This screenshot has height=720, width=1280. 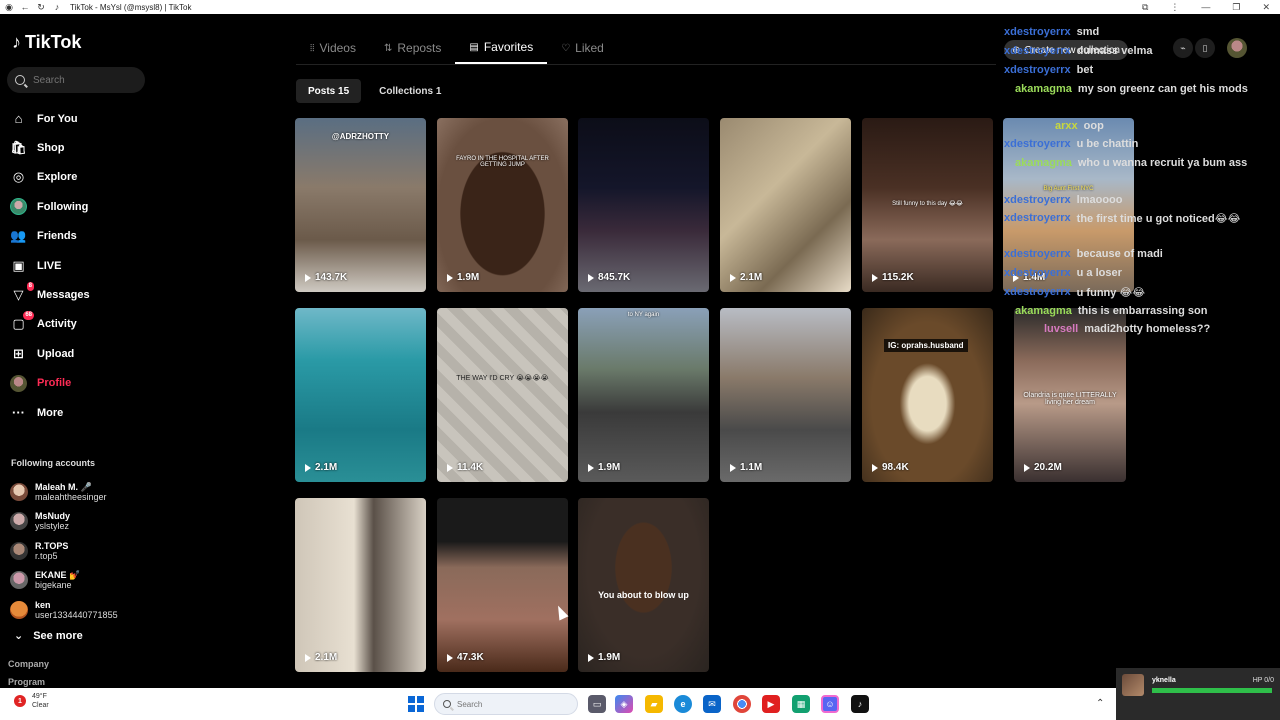 What do you see at coordinates (643, 395) in the screenshot?
I see `video-card: to NY again 1.9M` at bounding box center [643, 395].